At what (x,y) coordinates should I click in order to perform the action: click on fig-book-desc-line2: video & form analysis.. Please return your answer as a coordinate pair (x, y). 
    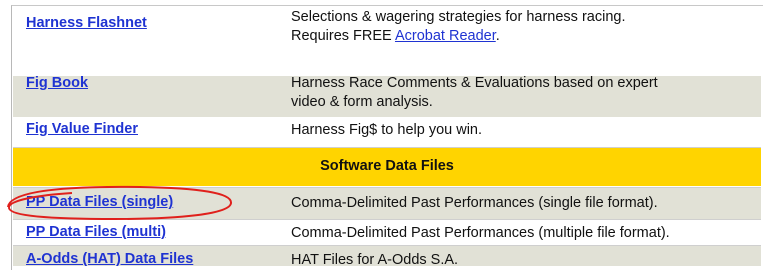
    Looking at the image, I should click on (362, 102).